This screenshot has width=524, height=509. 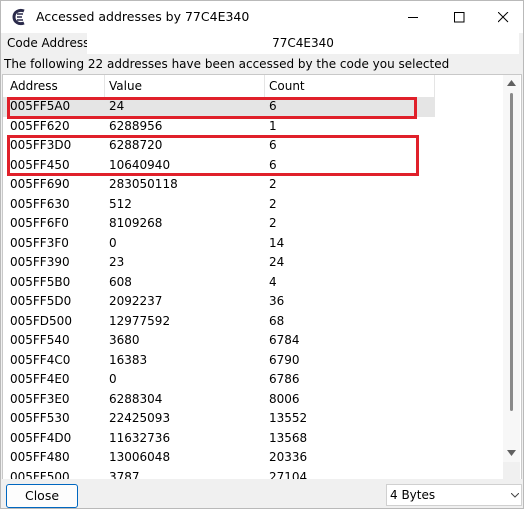 What do you see at coordinates (219, 380) in the screenshot?
I see `table-row: 005FF4E0 0 6786` at bounding box center [219, 380].